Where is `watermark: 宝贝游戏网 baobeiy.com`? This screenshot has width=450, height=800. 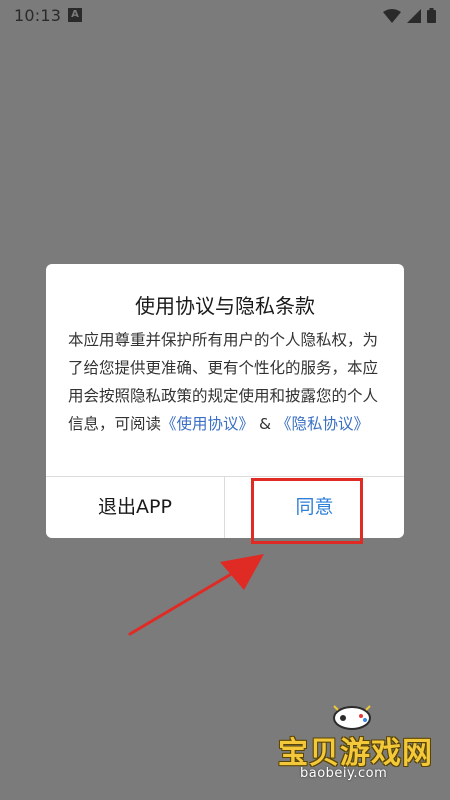
watermark: 宝贝游戏网 baobeiy.com is located at coordinates (355, 745).